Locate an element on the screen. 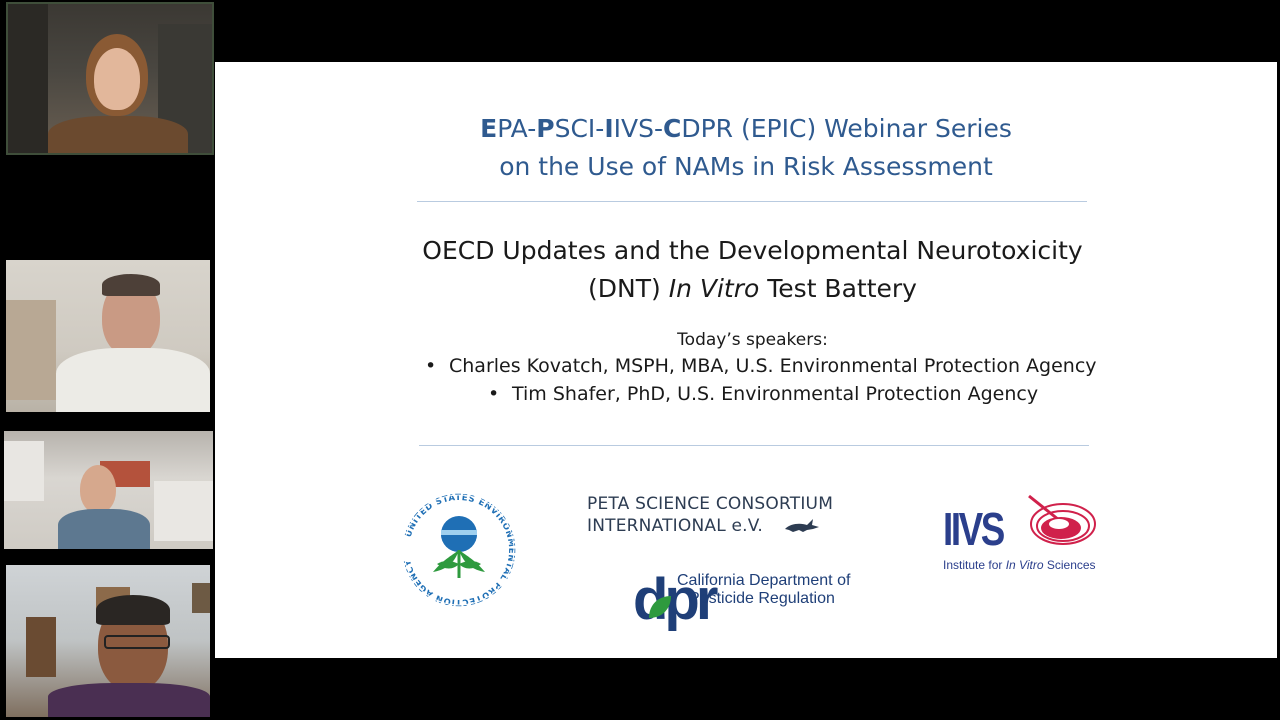 The width and height of the screenshot is (1280, 720). participant-1-image is located at coordinates (110, 78).